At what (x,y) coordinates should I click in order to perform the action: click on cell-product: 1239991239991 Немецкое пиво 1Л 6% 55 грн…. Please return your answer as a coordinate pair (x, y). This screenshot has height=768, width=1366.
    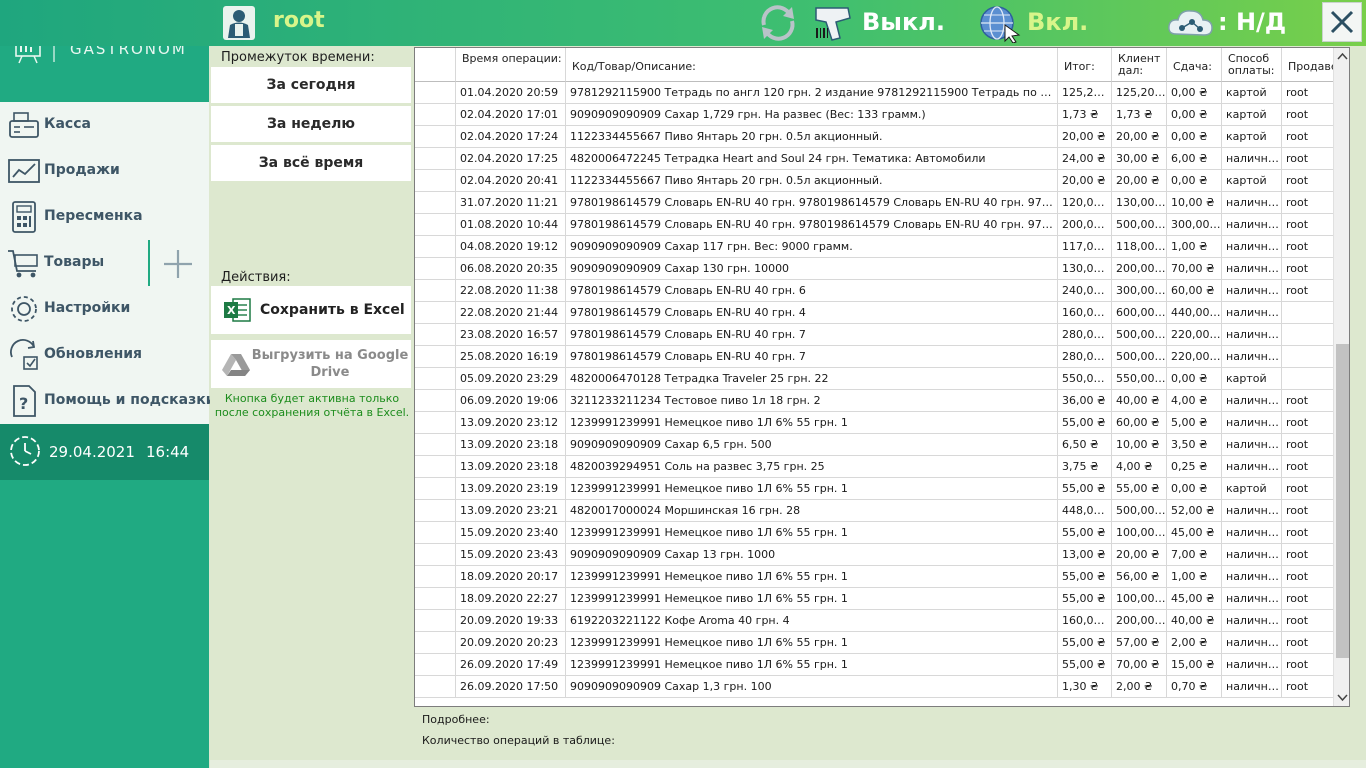
    Looking at the image, I should click on (812, 533).